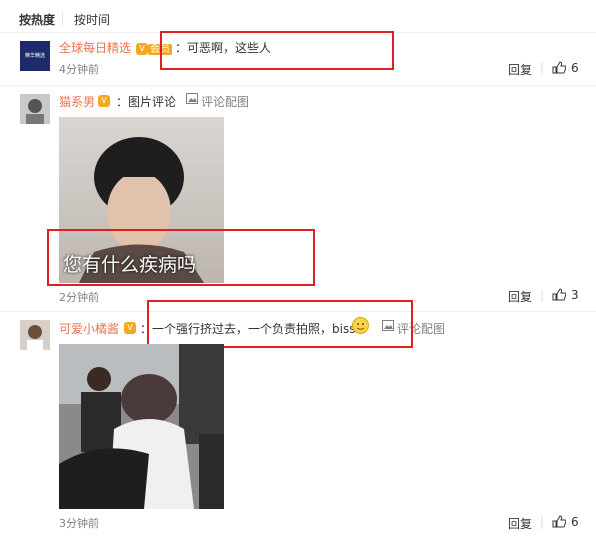 This screenshot has height=543, width=596. Describe the element at coordinates (298, 85) in the screenshot. I see `divider` at that location.